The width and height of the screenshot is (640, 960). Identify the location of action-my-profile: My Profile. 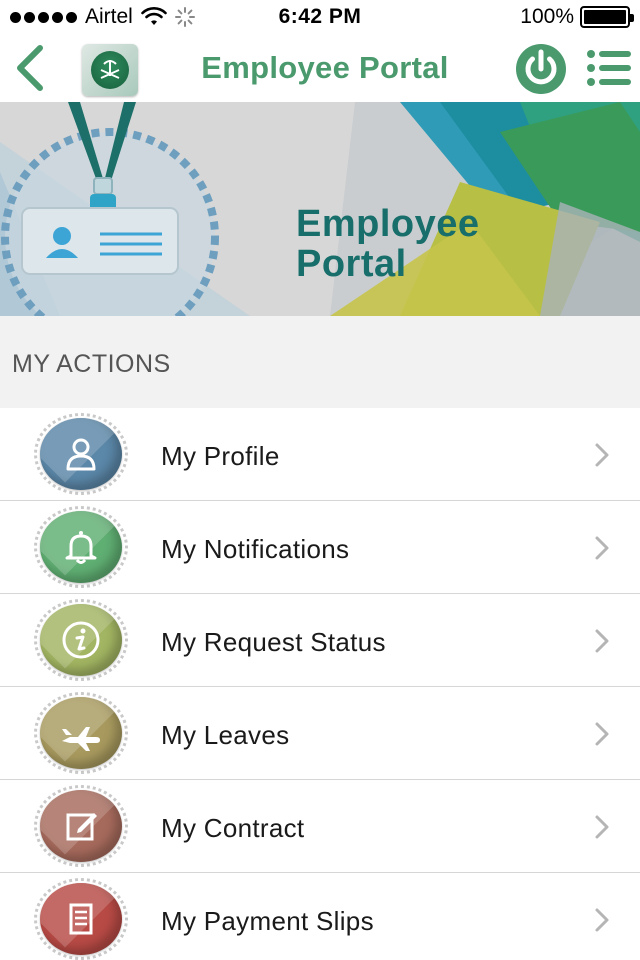
(320, 454).